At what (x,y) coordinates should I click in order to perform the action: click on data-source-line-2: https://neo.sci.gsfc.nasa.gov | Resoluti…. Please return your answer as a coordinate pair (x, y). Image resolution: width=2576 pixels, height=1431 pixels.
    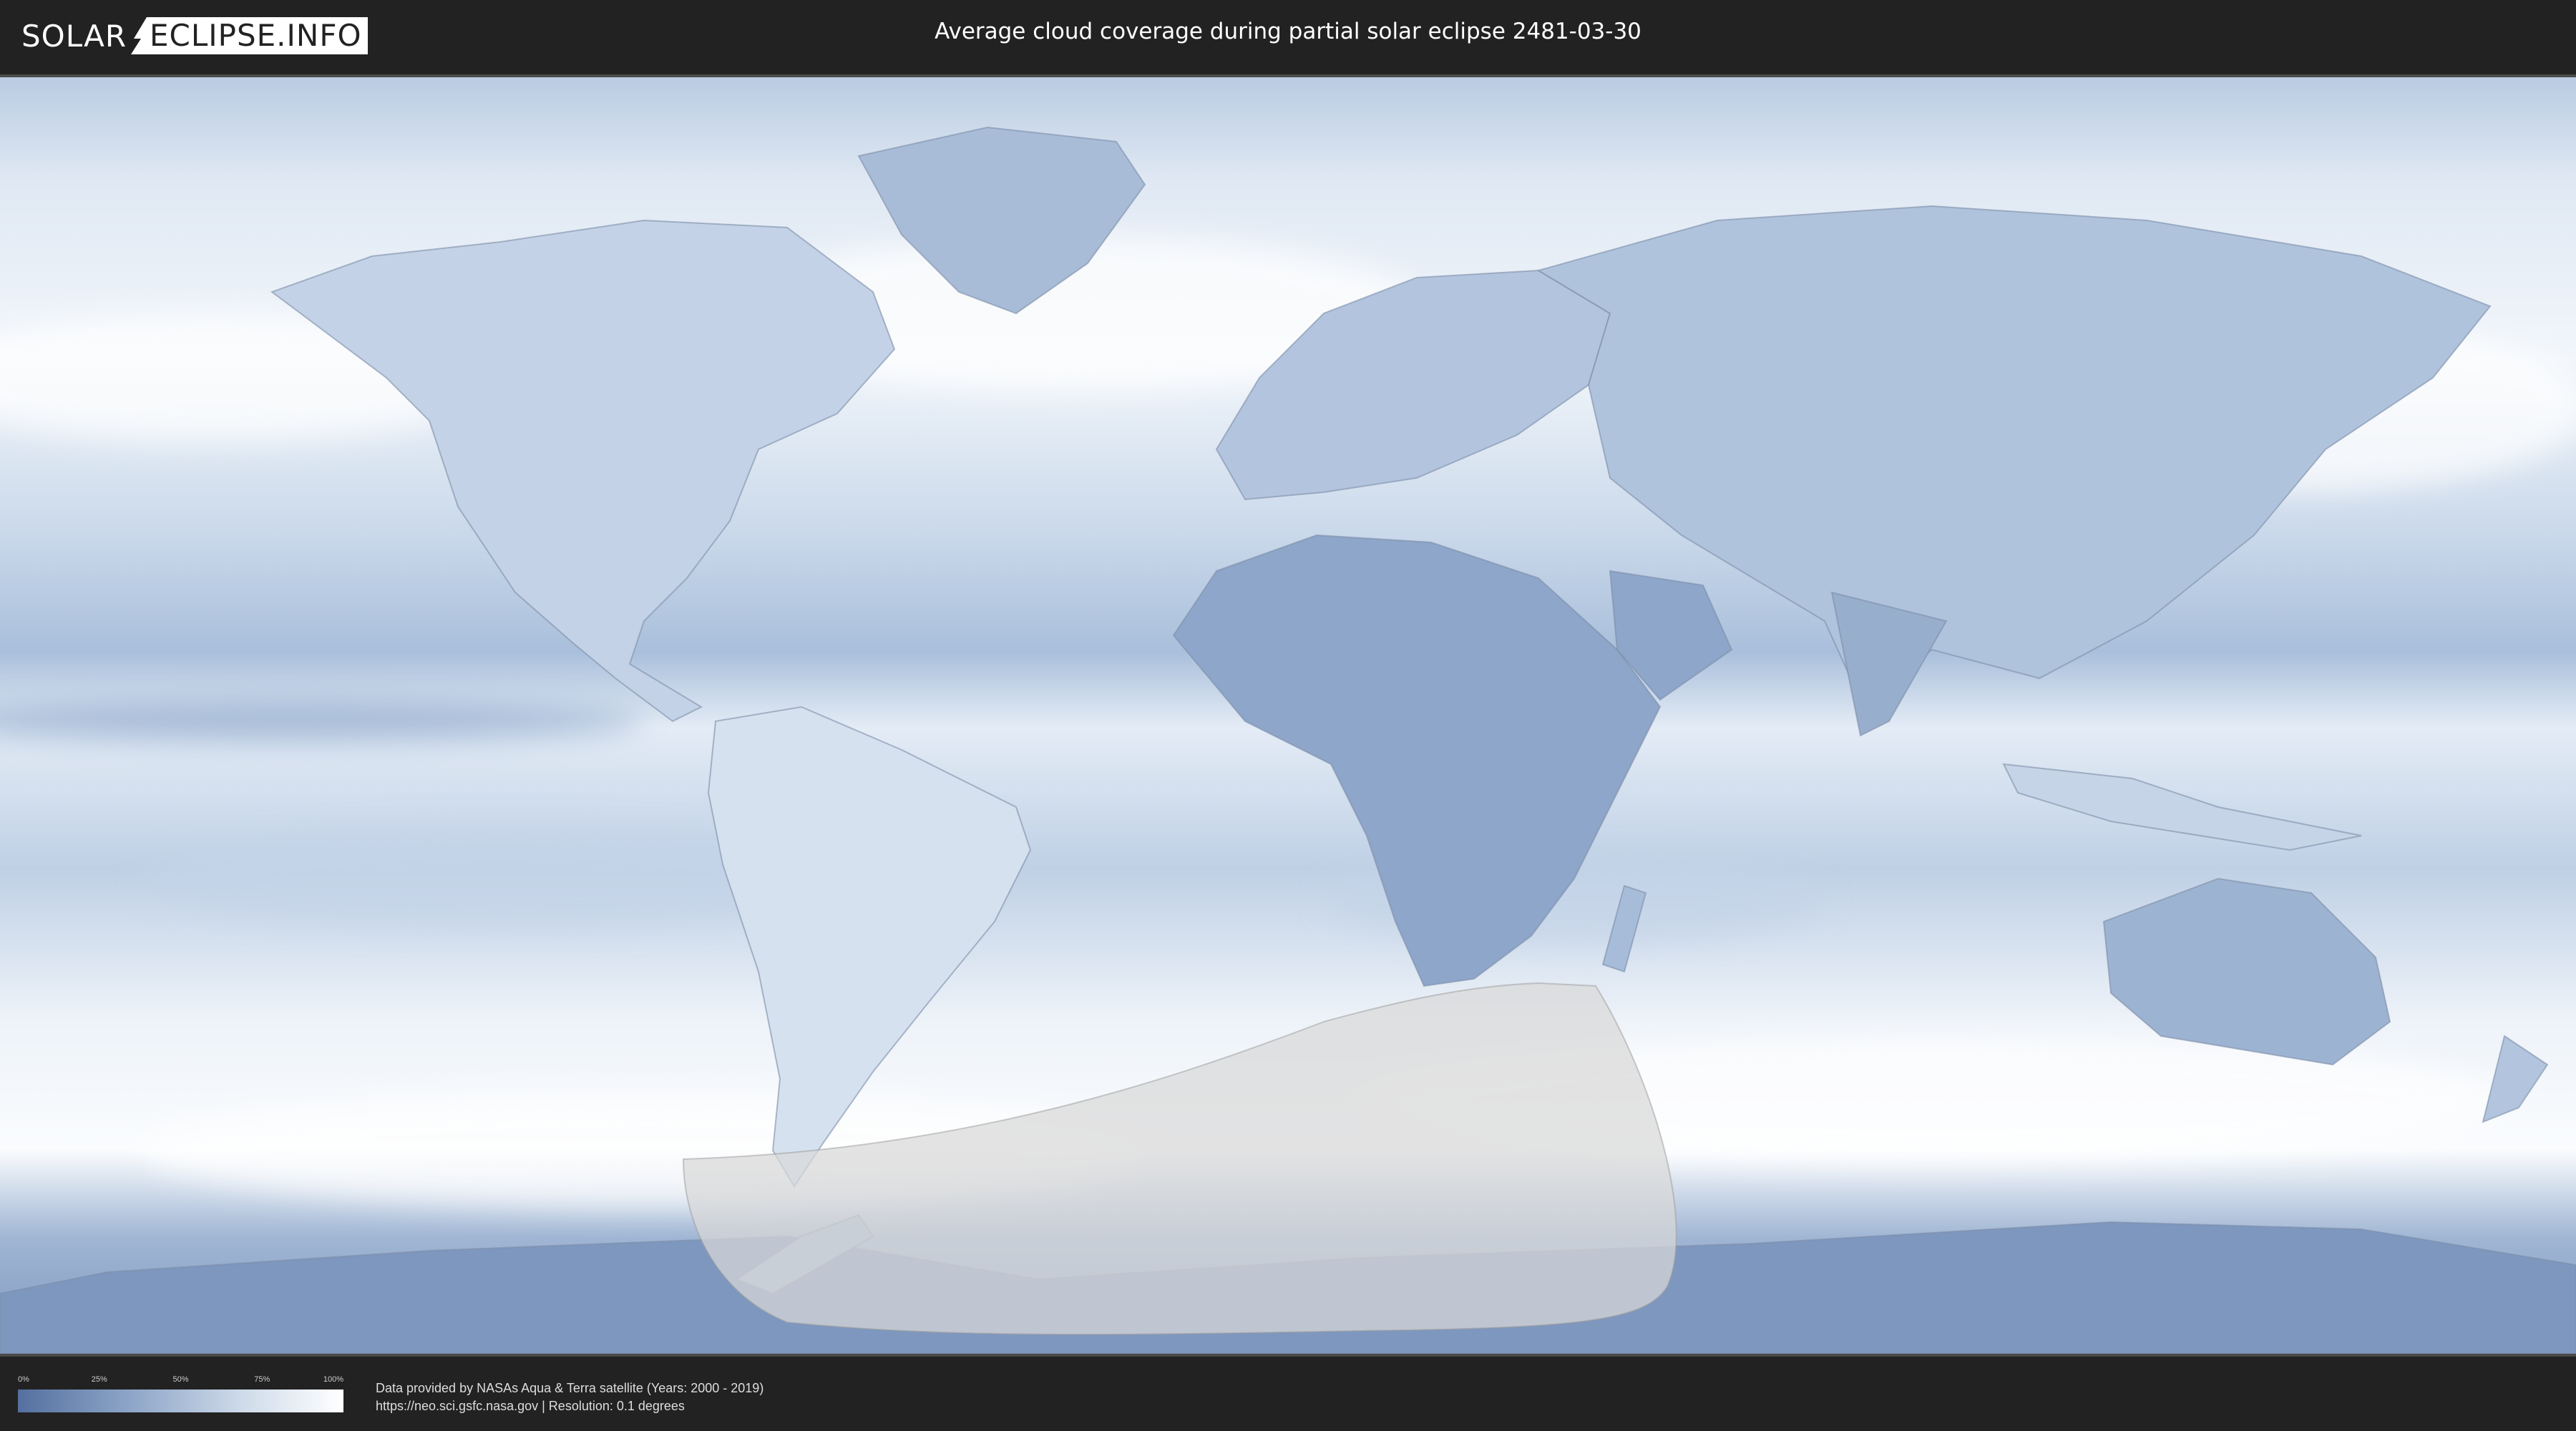
    Looking at the image, I should click on (569, 1406).